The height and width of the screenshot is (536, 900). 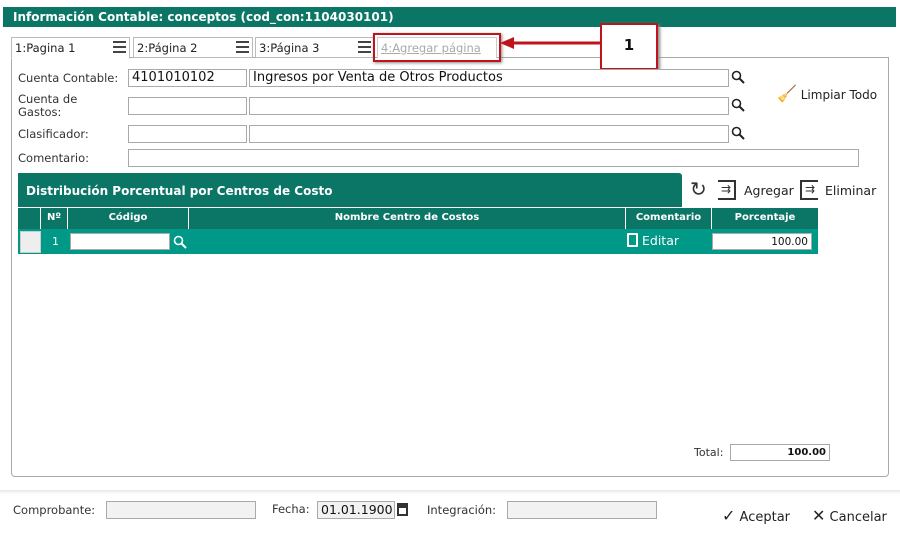 What do you see at coordinates (30, 242) in the screenshot?
I see `row-selector` at bounding box center [30, 242].